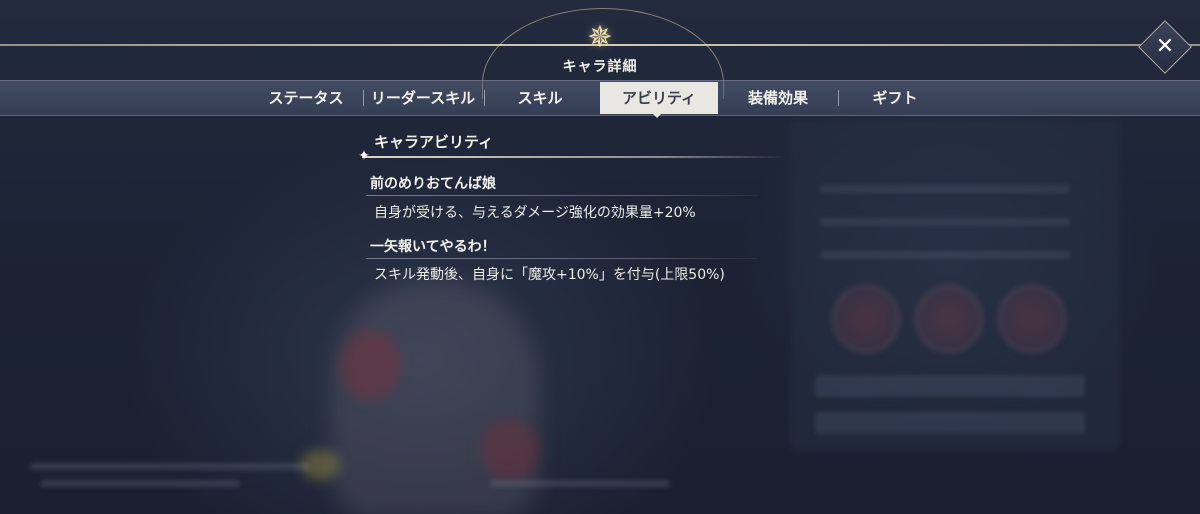 This screenshot has width=1200, height=514. Describe the element at coordinates (1165, 47) in the screenshot. I see `close-icon: ✕` at that location.